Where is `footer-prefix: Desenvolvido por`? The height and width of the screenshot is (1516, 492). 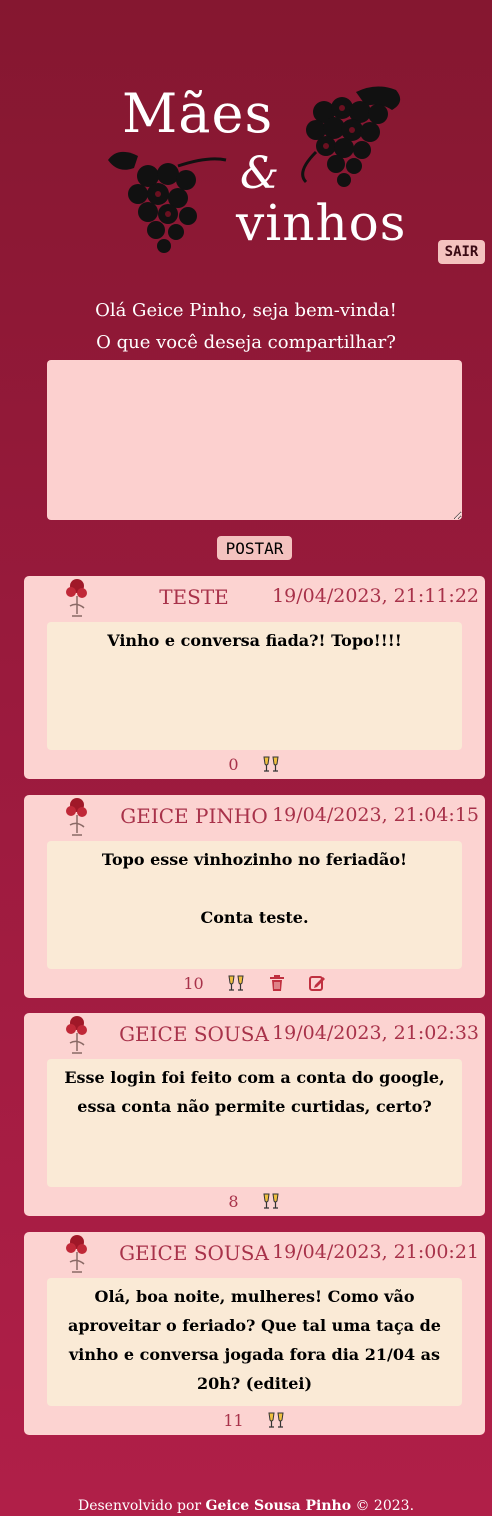
footer-prefix: Desenvolvido por is located at coordinates (139, 1506).